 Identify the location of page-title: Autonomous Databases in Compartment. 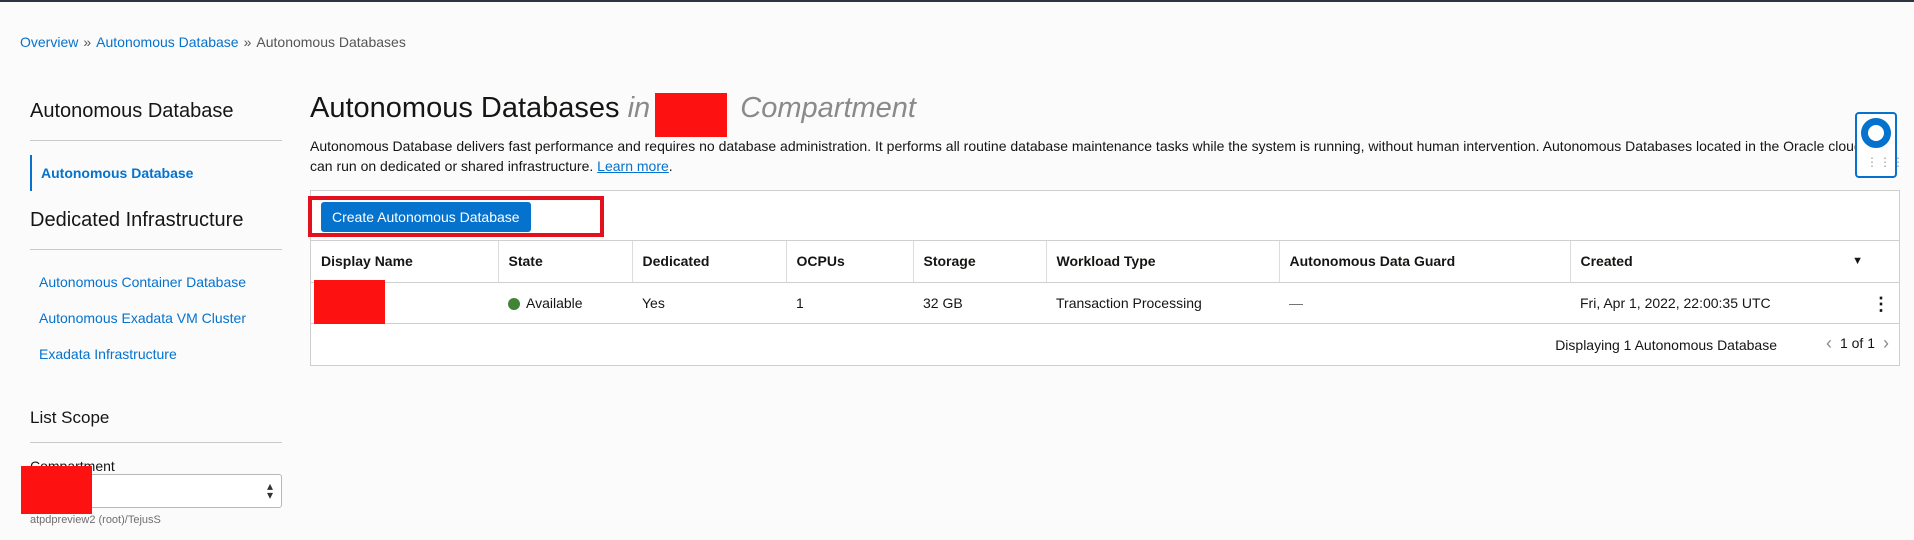
(1112, 108).